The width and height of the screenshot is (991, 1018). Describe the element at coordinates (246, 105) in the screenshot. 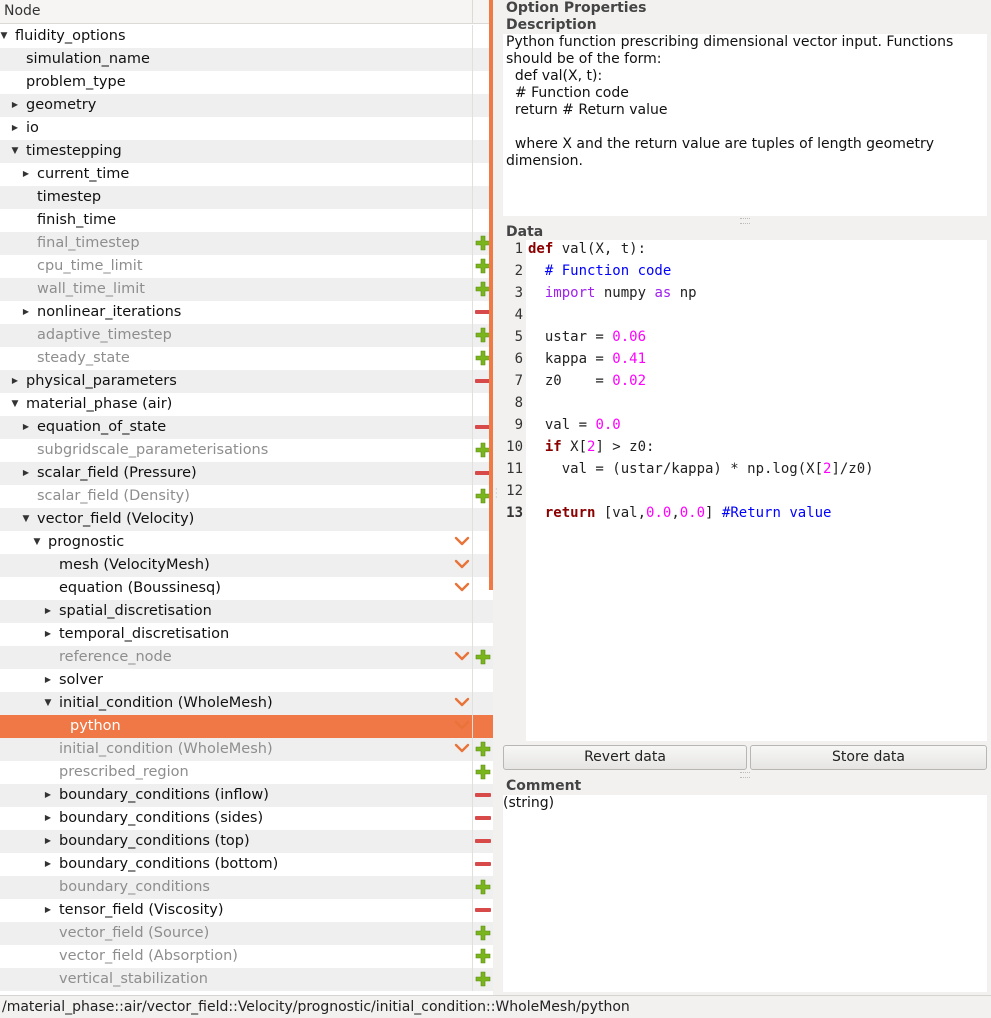

I see `tree-row: ▶ geometry` at that location.